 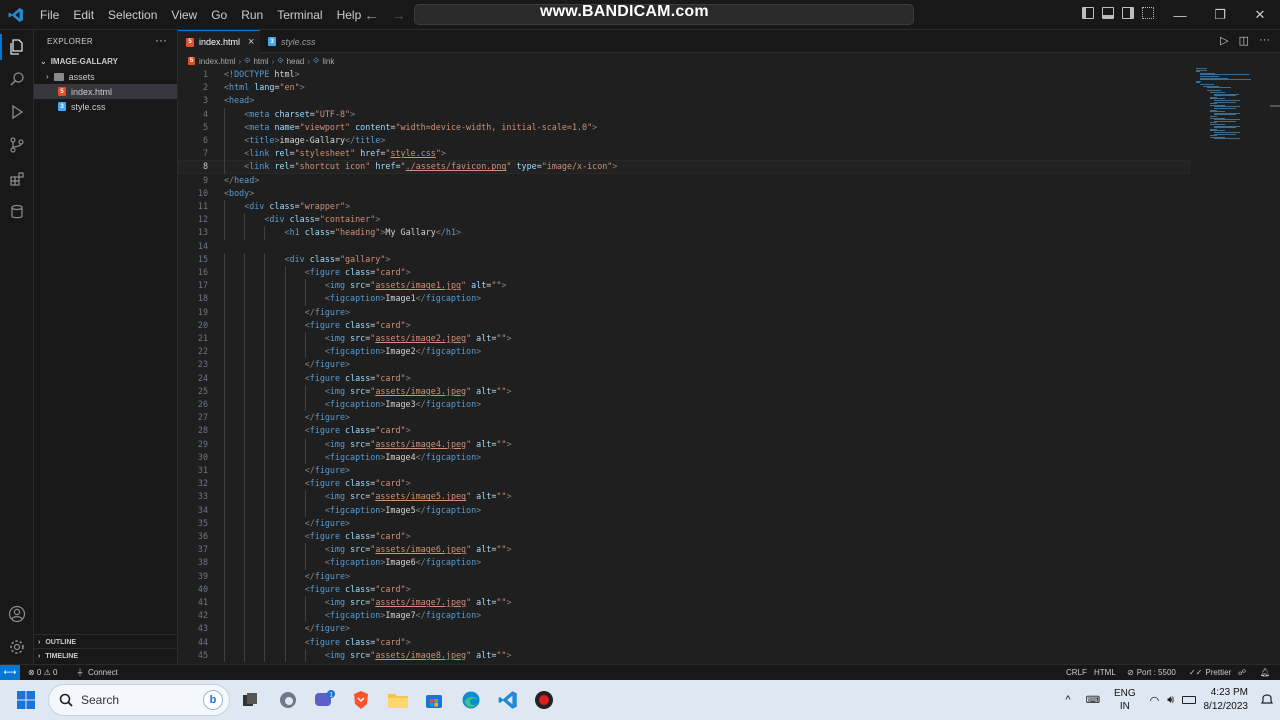 I want to click on chevron-up-icon: ^, so click(x=1068, y=700).